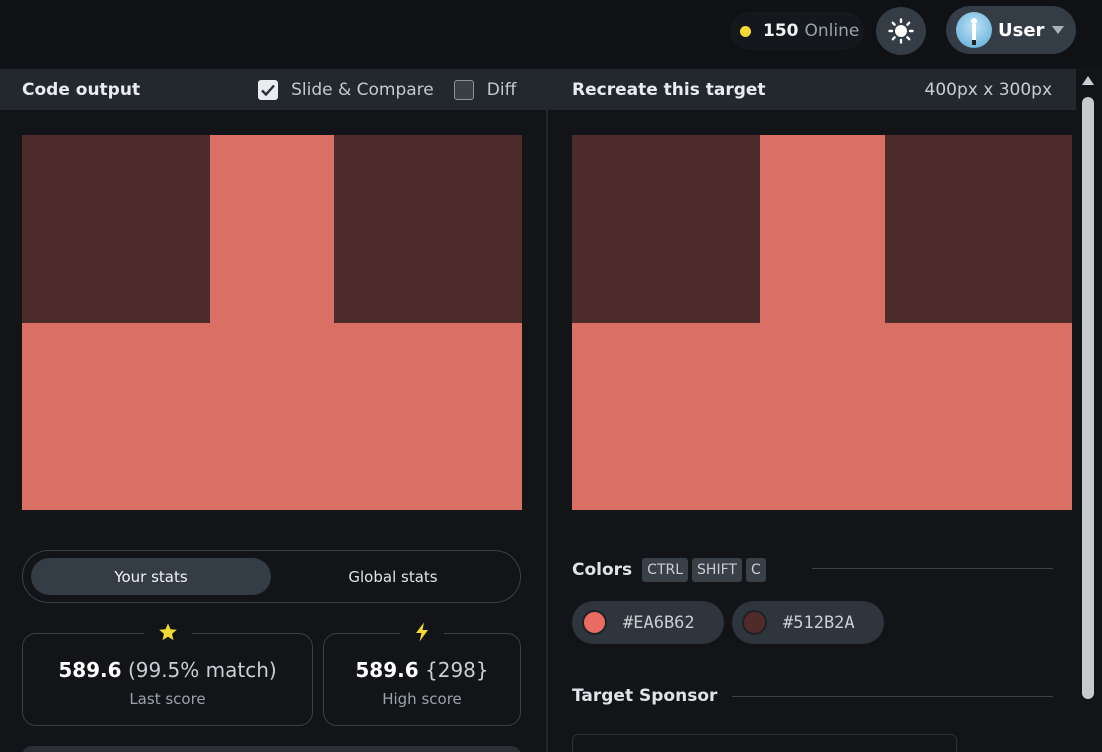  What do you see at coordinates (832, 31) in the screenshot?
I see `online-label: Online` at bounding box center [832, 31].